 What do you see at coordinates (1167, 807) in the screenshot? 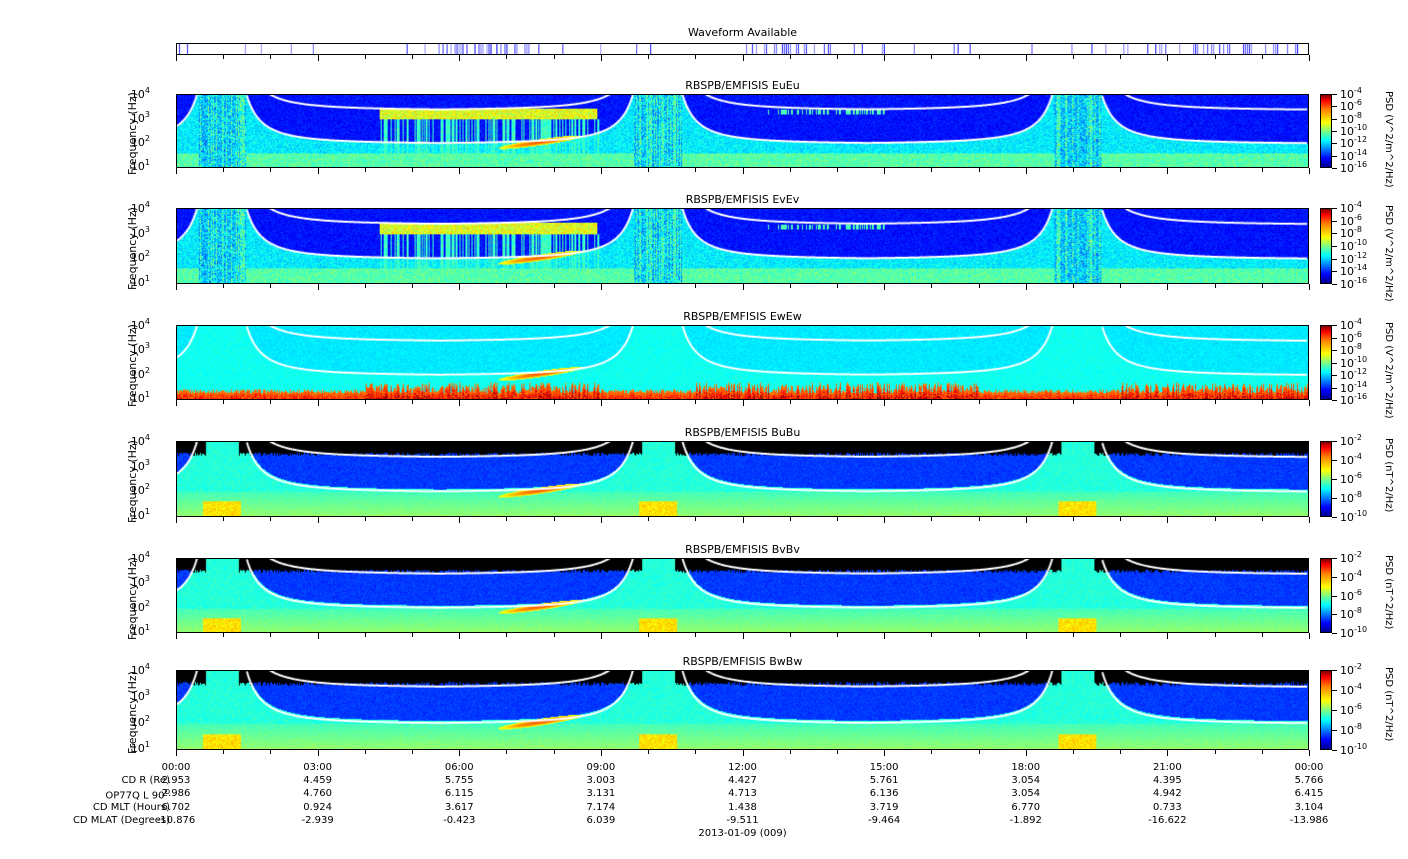
I see `ephemeris-value: 0.733` at bounding box center [1167, 807].